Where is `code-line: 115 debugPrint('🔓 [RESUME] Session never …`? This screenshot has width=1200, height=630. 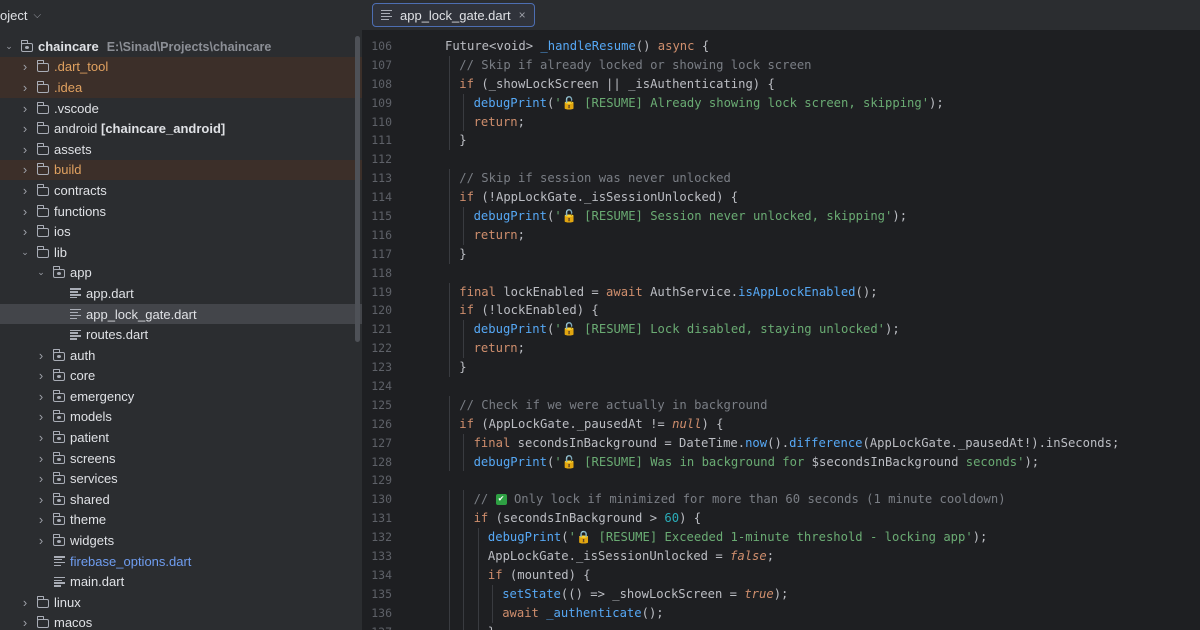
code-line: 115 debugPrint('🔓 [RESUME] Session never … is located at coordinates (781, 216).